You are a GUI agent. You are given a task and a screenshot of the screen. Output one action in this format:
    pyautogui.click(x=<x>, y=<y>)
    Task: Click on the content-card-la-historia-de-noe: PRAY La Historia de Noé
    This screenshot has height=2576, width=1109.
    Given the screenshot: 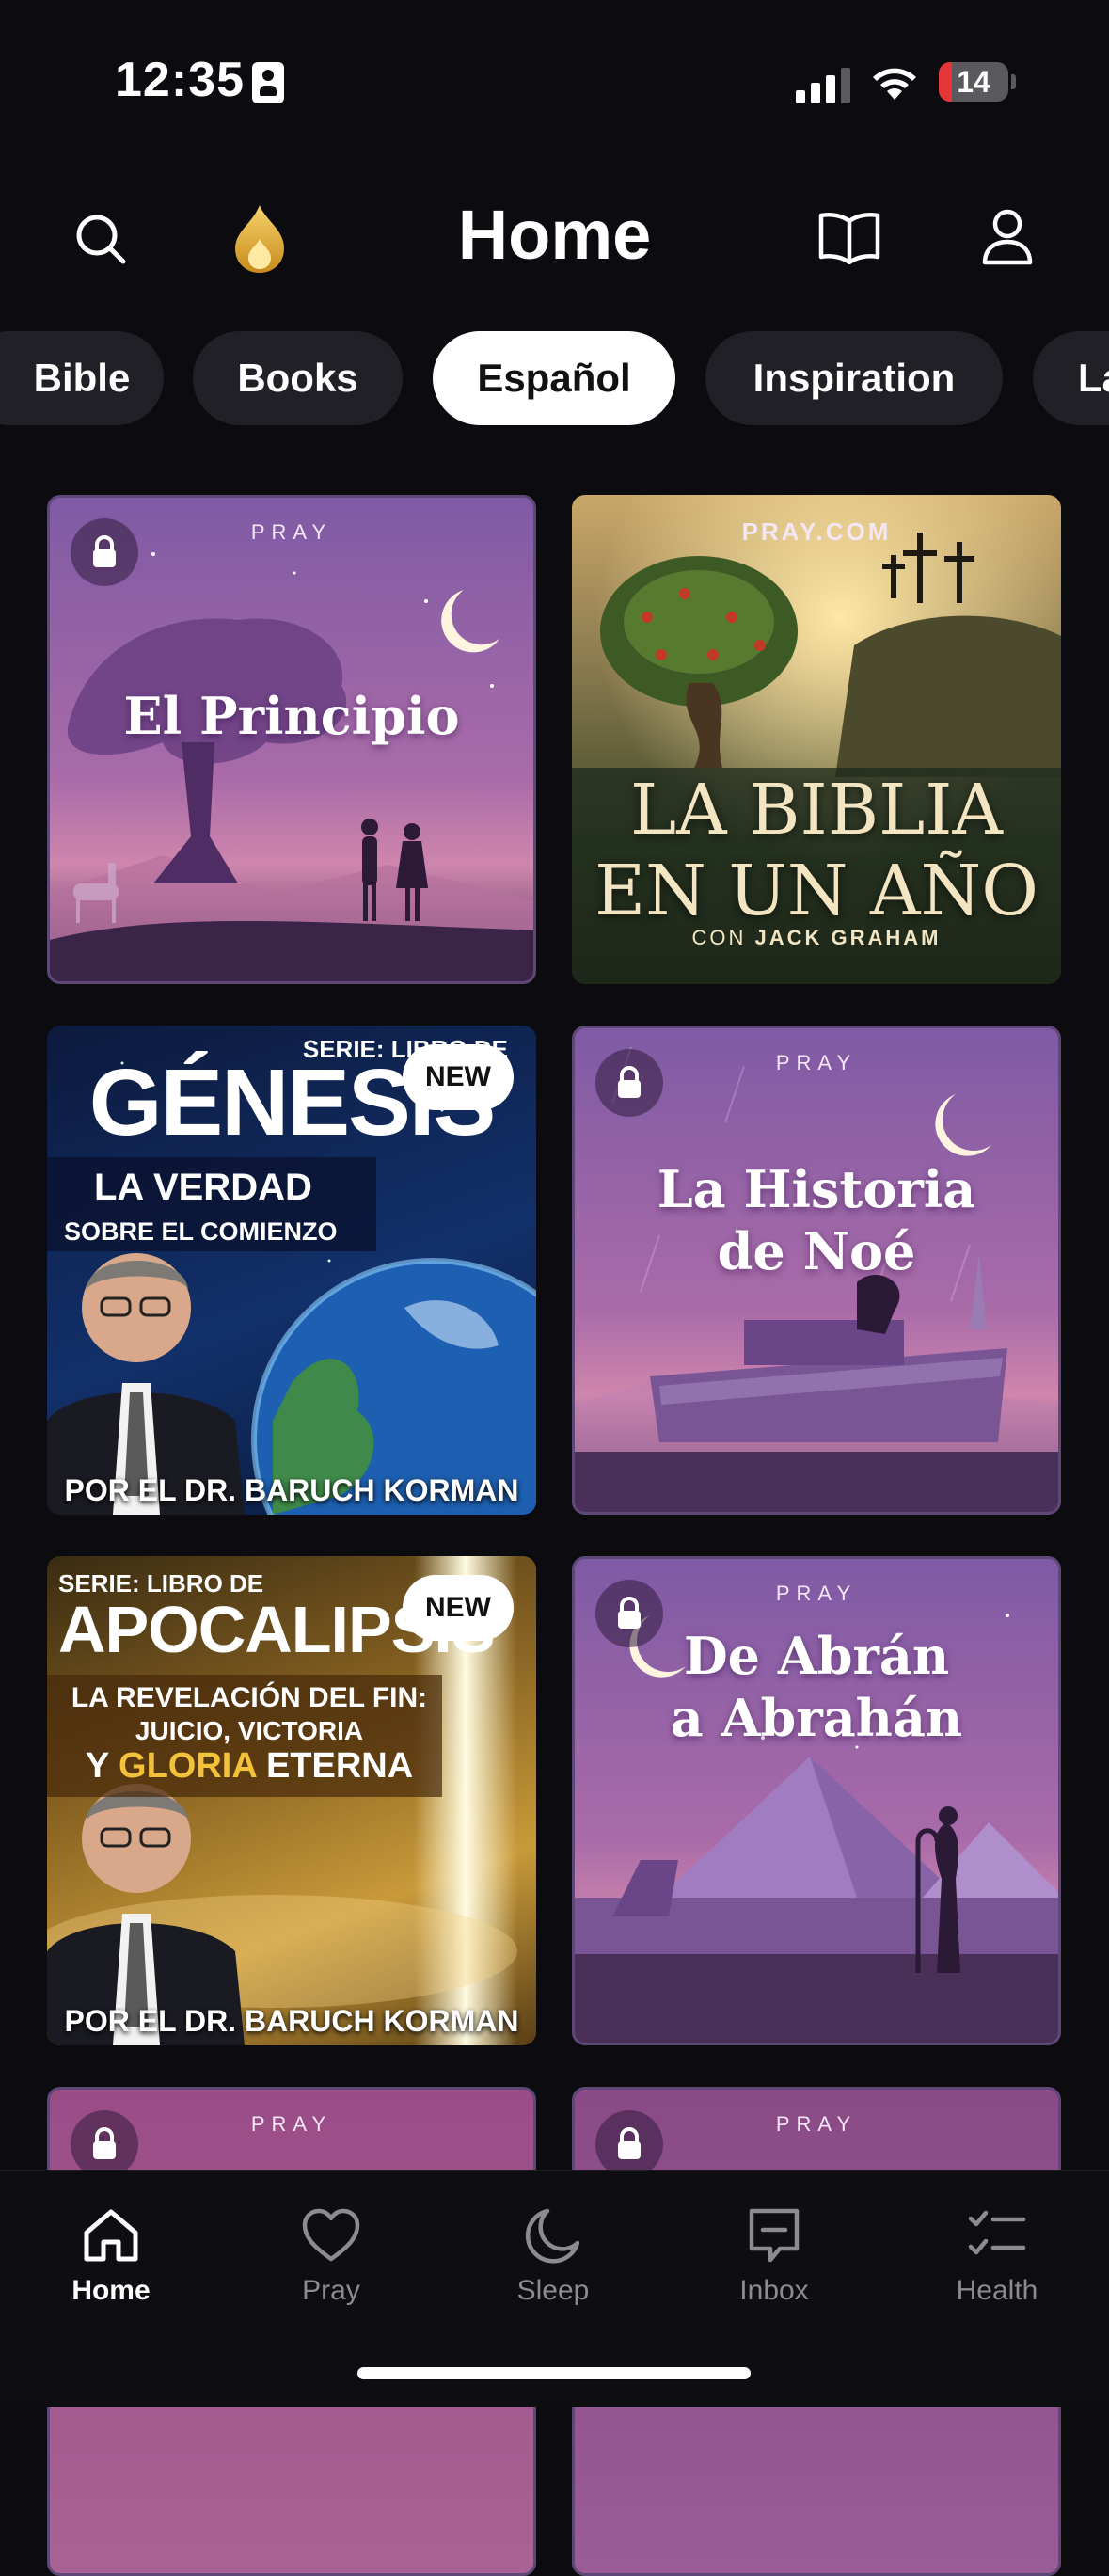 What is the action you would take?
    pyautogui.click(x=816, y=1270)
    